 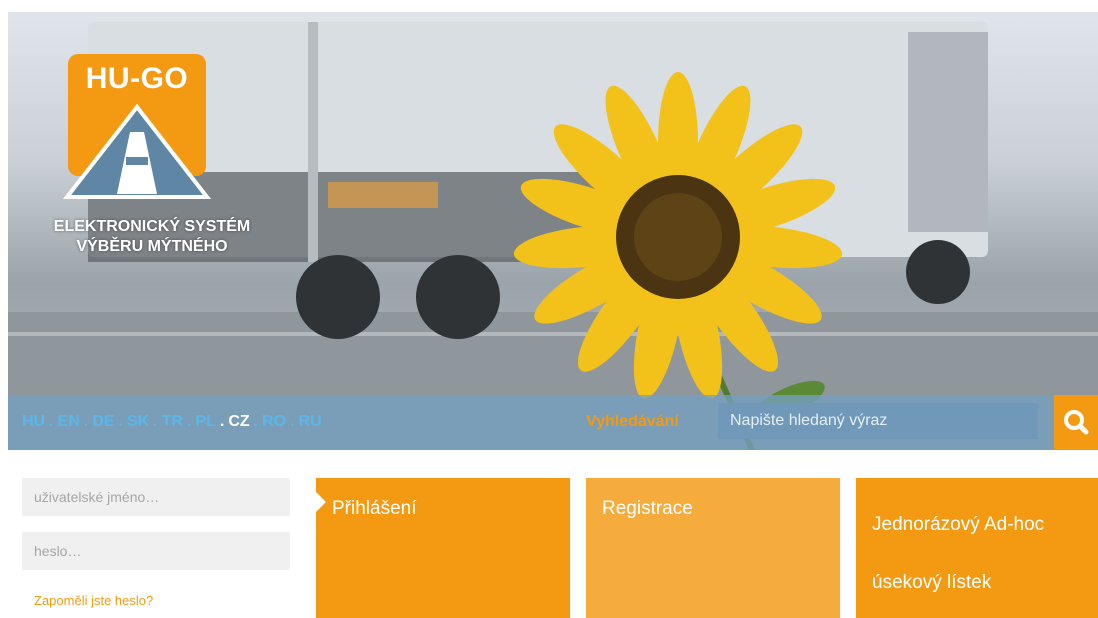 I want to click on register-tile-label: Registrace, so click(x=647, y=508).